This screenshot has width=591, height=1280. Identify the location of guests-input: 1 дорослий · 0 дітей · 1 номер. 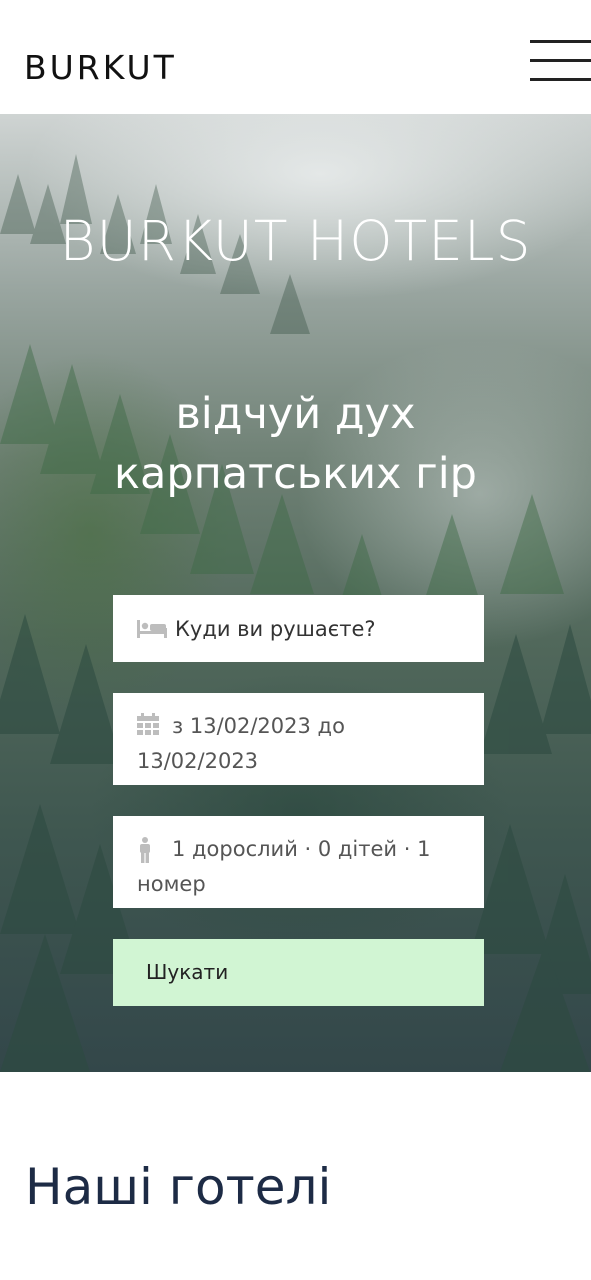
(298, 862).